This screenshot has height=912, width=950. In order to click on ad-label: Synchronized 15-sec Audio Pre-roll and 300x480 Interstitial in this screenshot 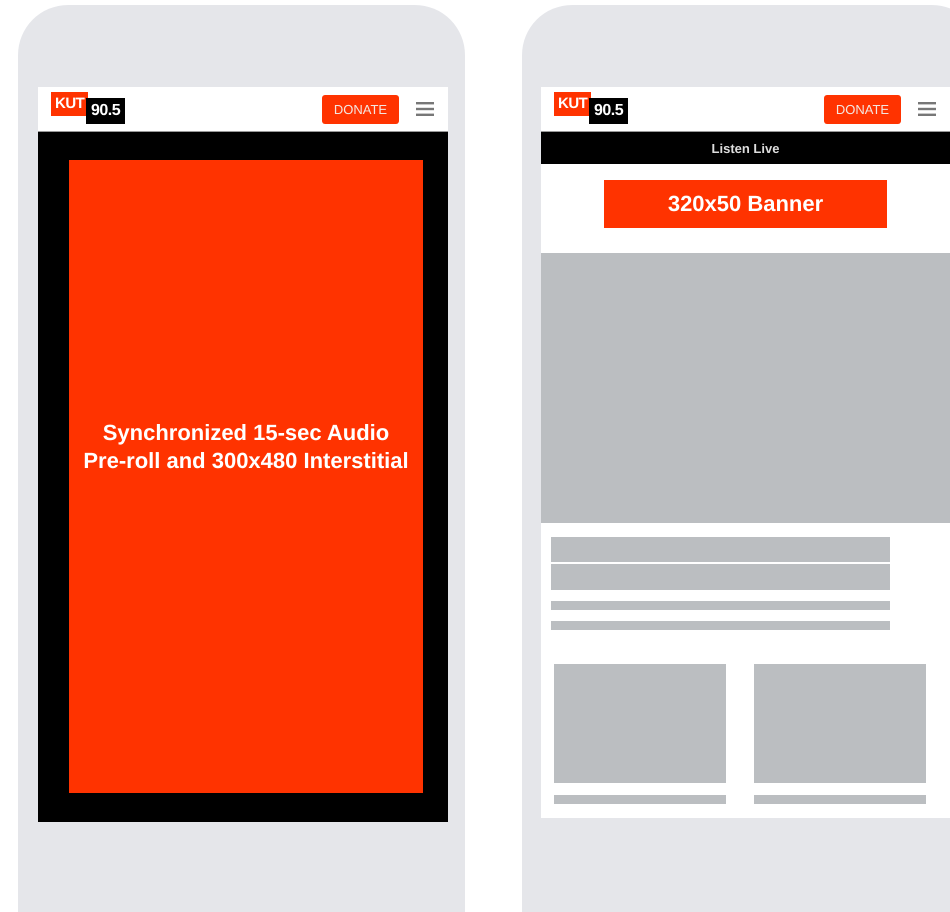, I will do `click(246, 446)`.